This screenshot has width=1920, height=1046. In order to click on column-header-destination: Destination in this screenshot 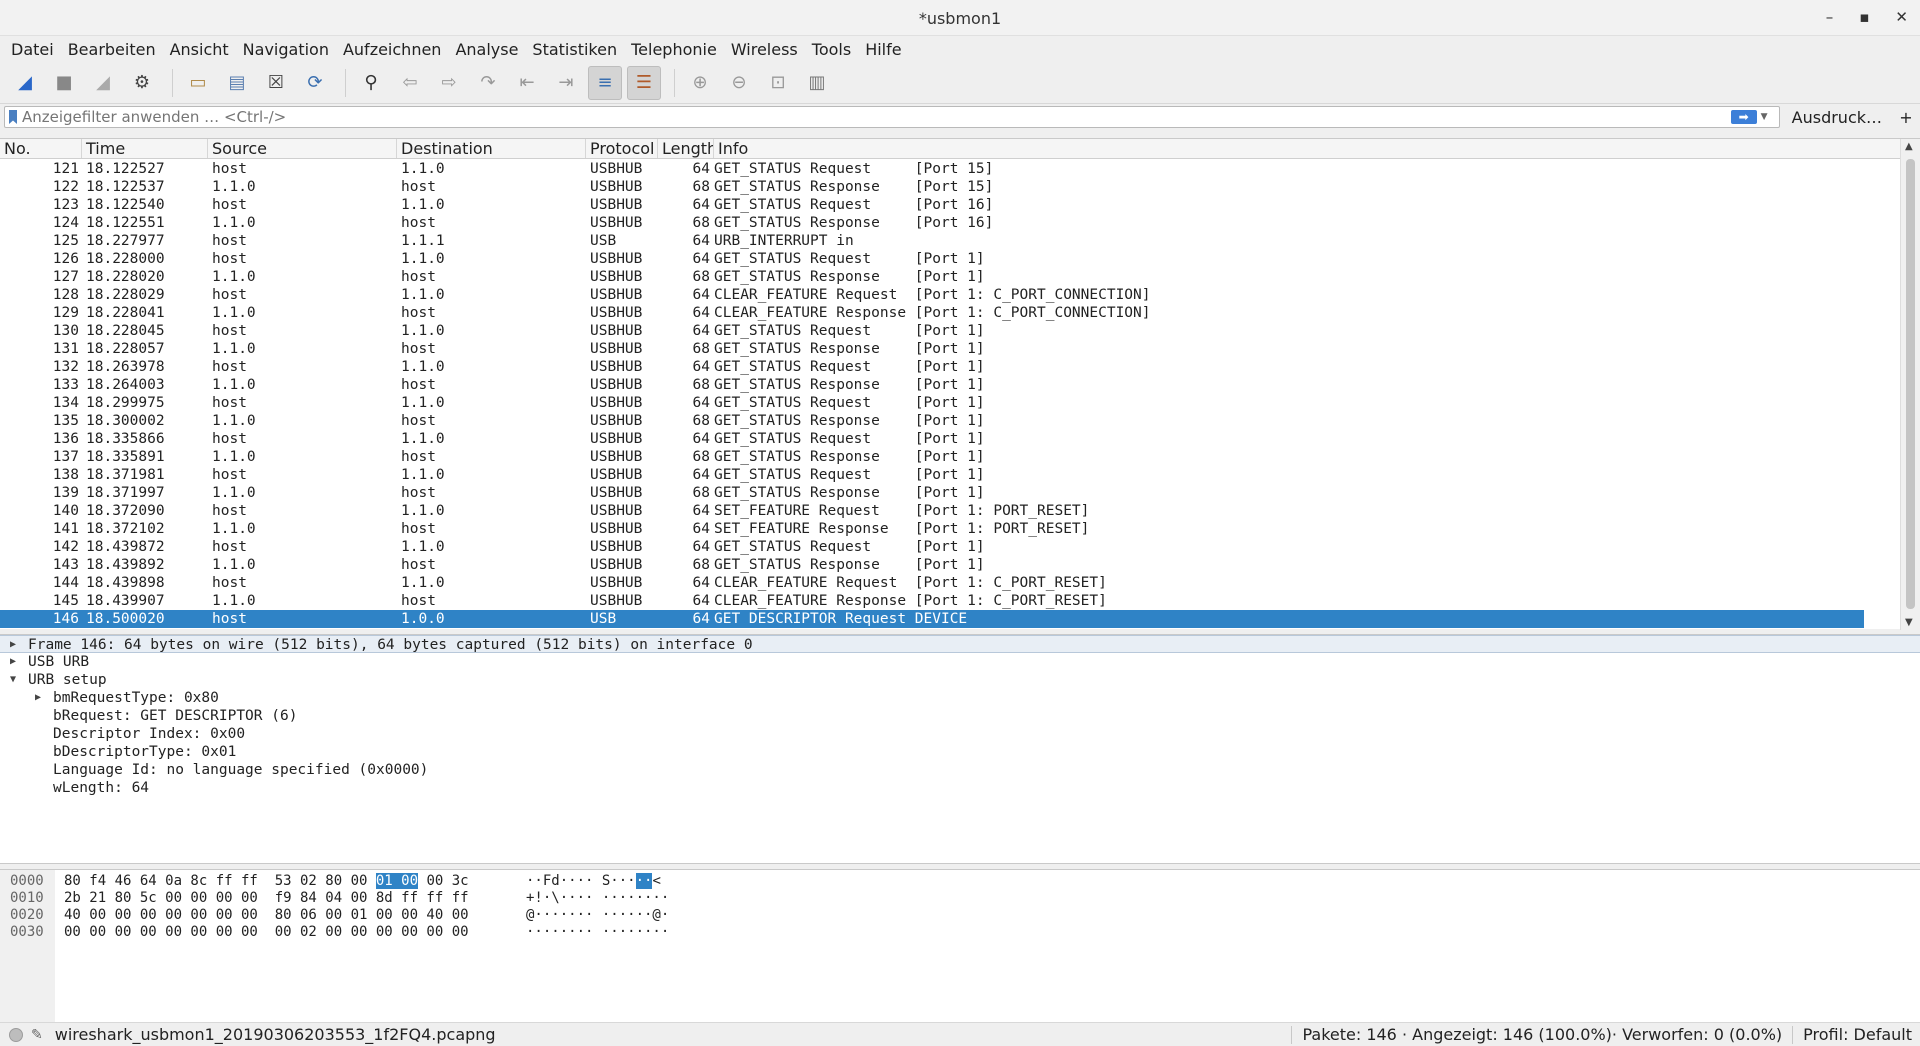, I will do `click(491, 148)`.